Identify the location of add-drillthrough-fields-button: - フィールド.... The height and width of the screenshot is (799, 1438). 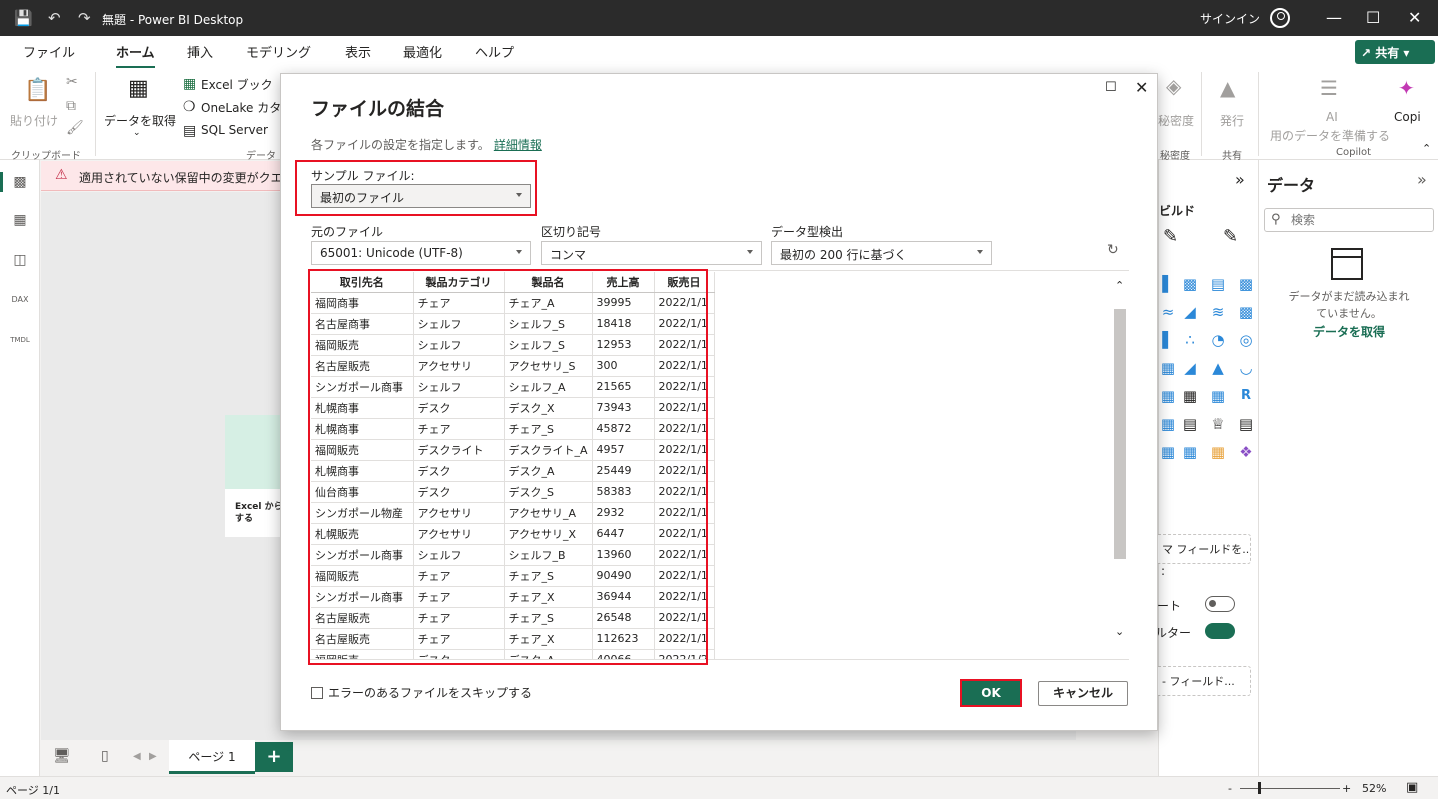
(1203, 681).